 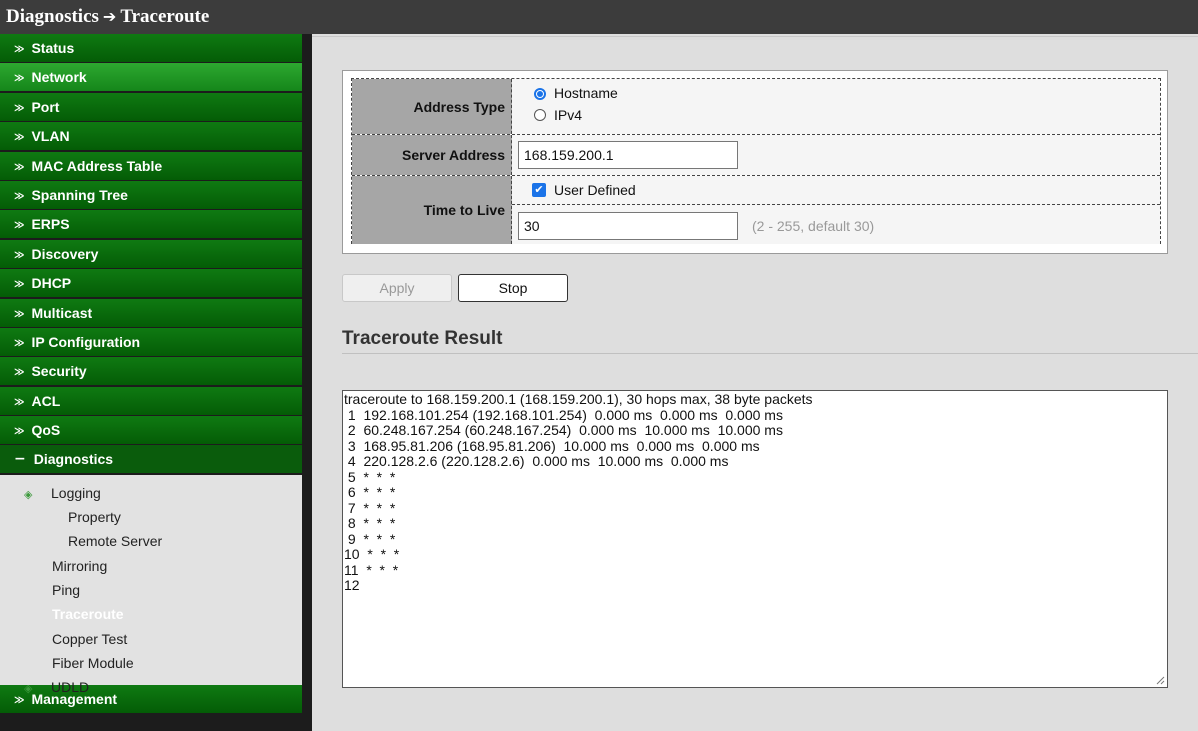 What do you see at coordinates (1160, 680) in the screenshot?
I see `resize-grip-icon` at bounding box center [1160, 680].